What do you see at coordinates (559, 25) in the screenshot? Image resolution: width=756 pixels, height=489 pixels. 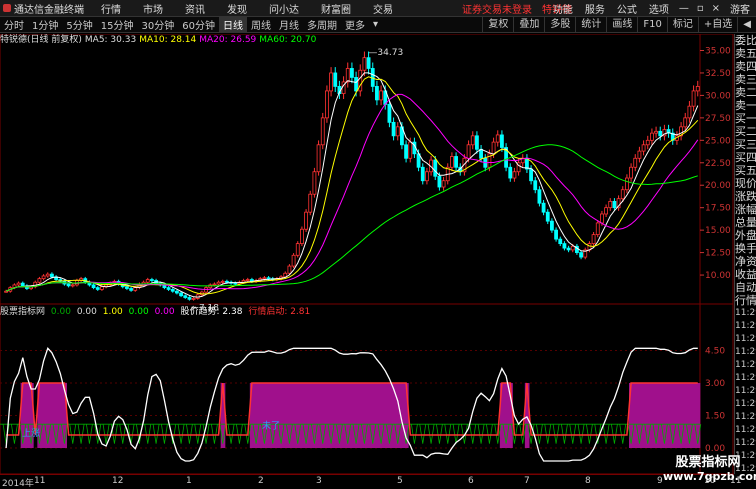 I see `multi-stock-button: 多股` at bounding box center [559, 25].